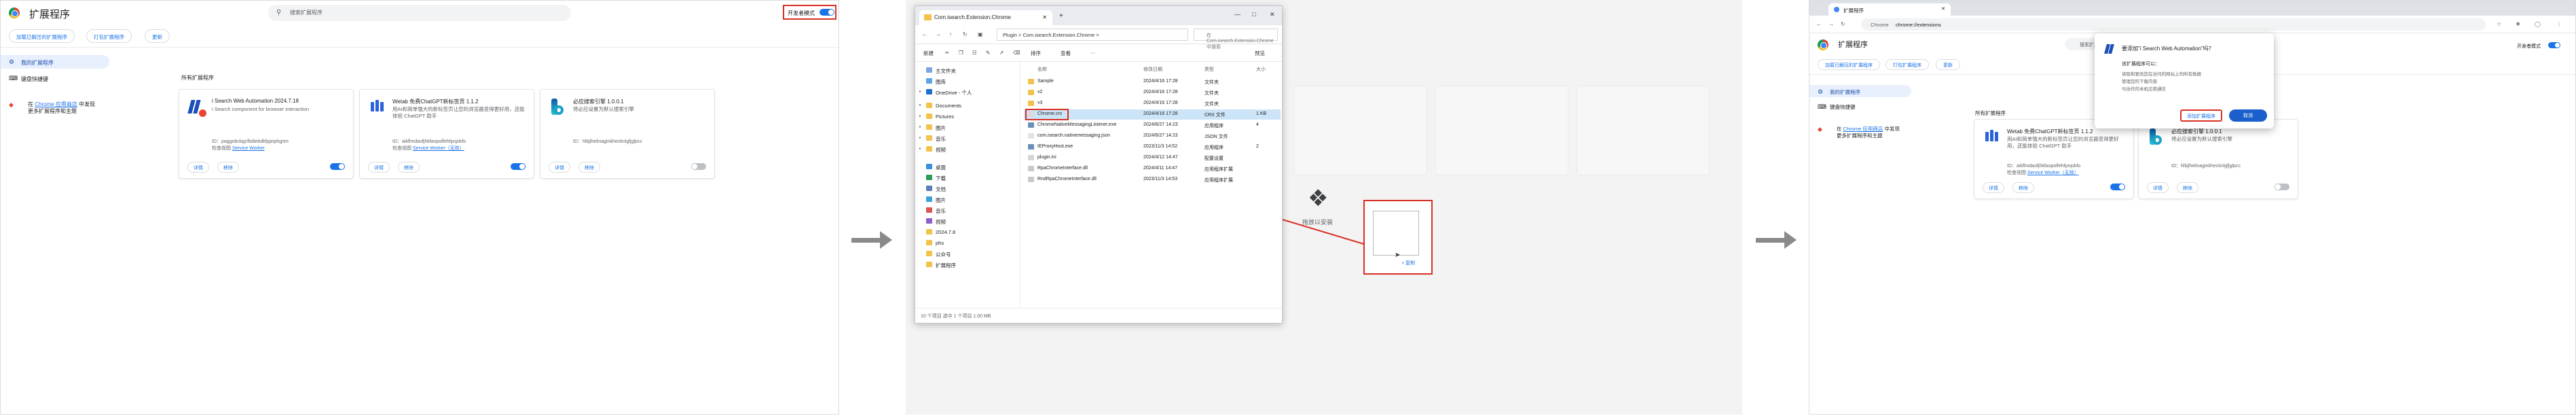 The height and width of the screenshot is (416, 2576). I want to click on sort-button: 排序, so click(1036, 54).